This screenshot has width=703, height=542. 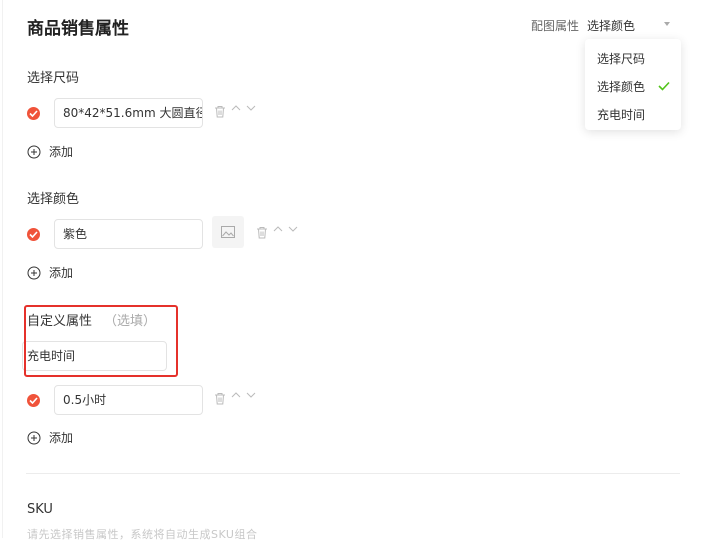 What do you see at coordinates (664, 86) in the screenshot?
I see `checkmark-icon` at bounding box center [664, 86].